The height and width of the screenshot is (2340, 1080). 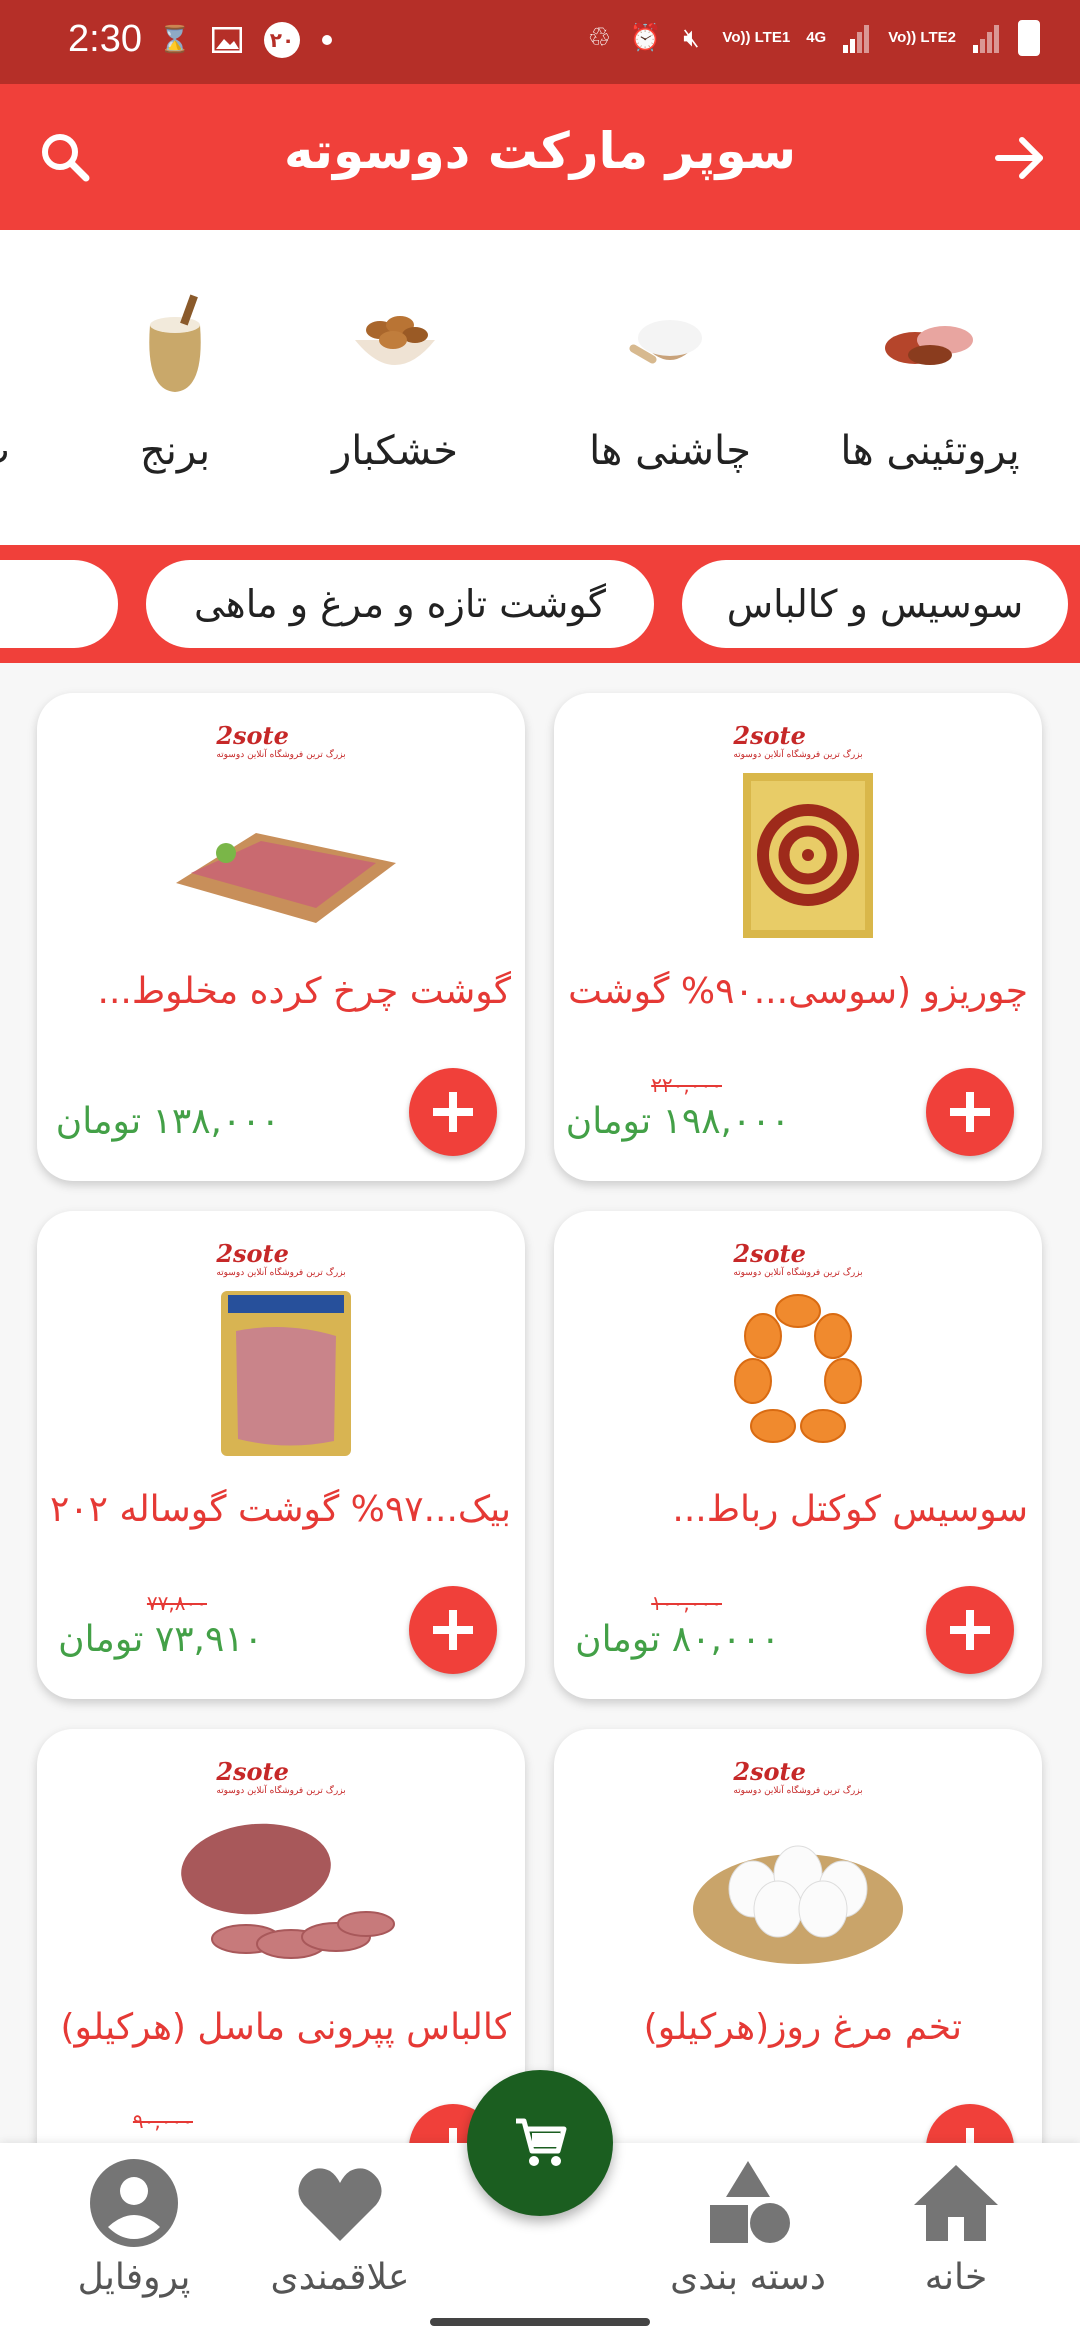 I want to click on category-strip: پروتئینی ها چاشنی ها خشکبار برنج ت, so click(x=540, y=387).